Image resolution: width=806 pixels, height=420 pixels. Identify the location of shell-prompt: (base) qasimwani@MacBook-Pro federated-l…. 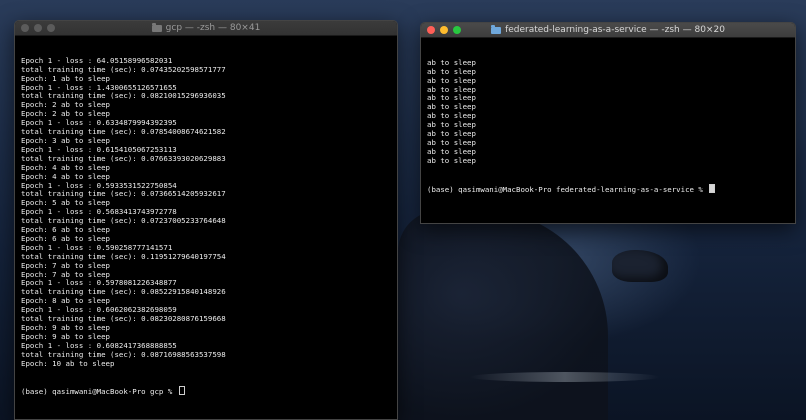
(567, 189).